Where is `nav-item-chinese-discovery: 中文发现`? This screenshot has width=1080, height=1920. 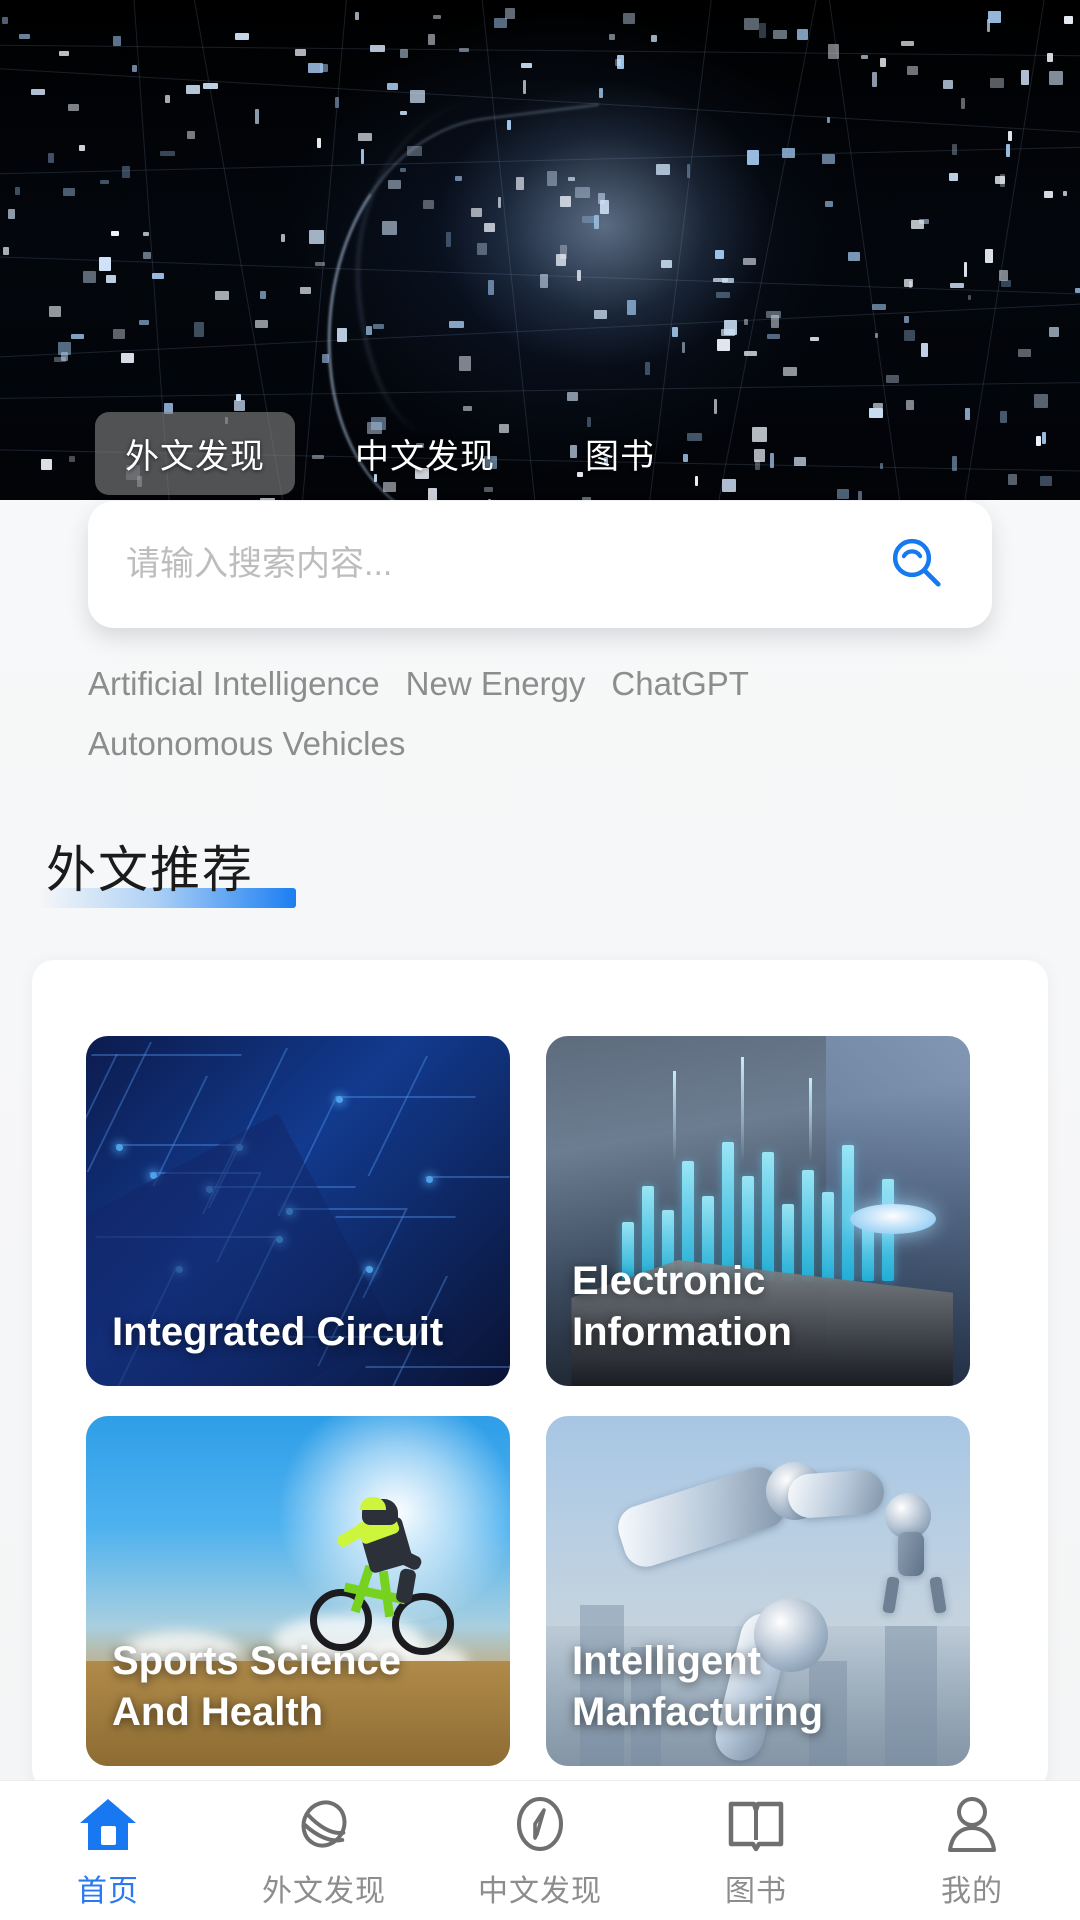 nav-item-chinese-discovery: 中文发现 is located at coordinates (540, 1850).